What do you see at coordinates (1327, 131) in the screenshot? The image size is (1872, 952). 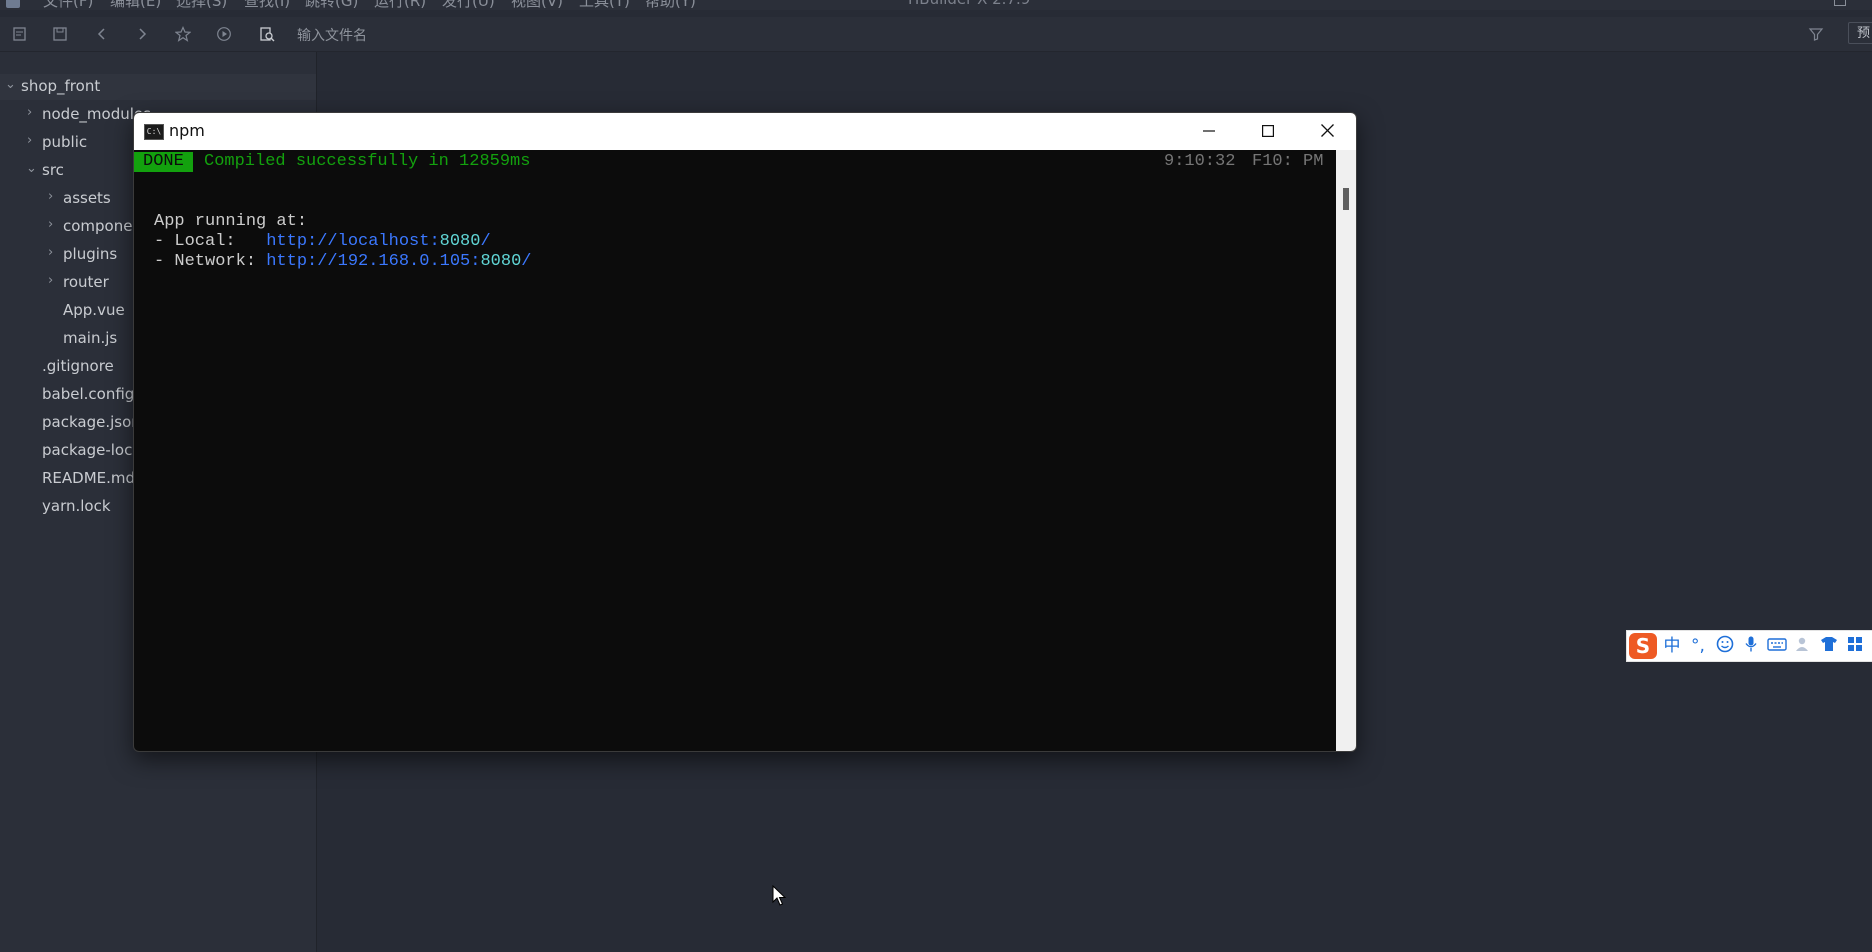 I see `close-button` at bounding box center [1327, 131].